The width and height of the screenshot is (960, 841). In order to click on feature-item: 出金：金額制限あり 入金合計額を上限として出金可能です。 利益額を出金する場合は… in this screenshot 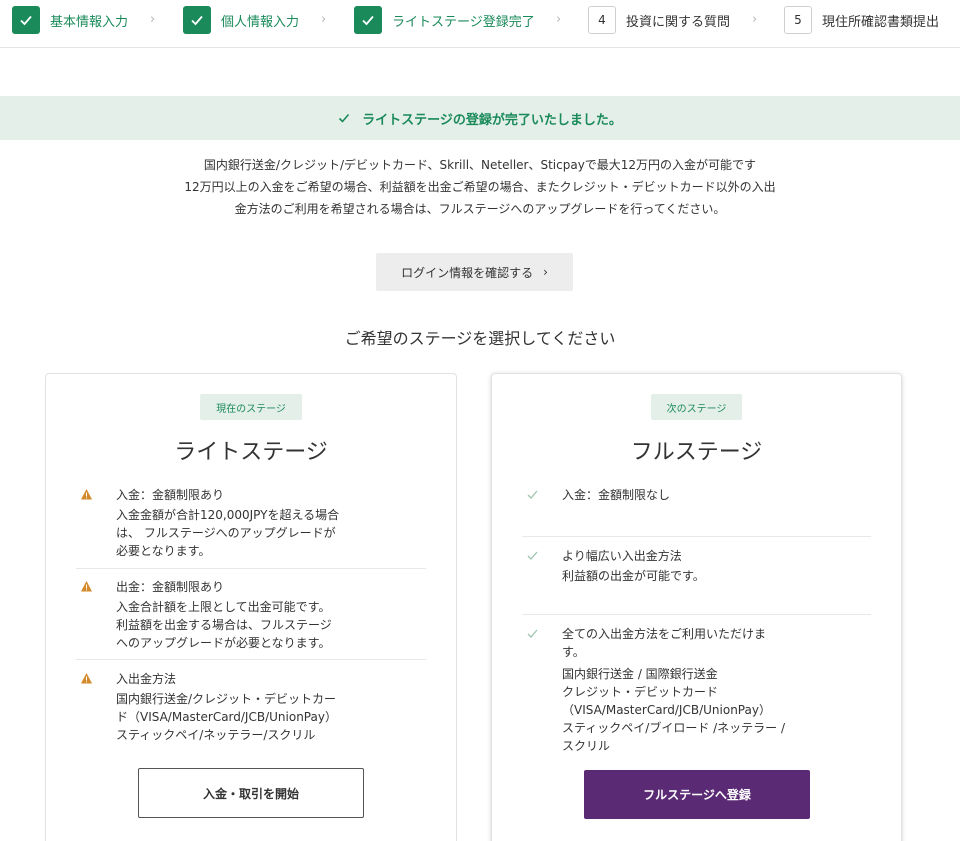, I will do `click(251, 615)`.